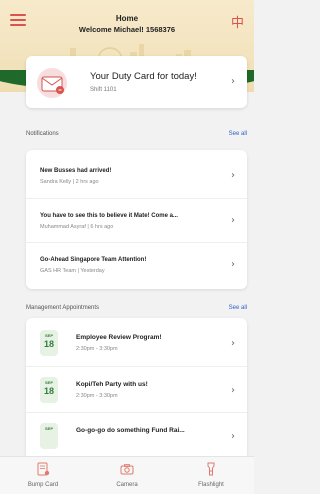 The width and height of the screenshot is (320, 494). Describe the element at coordinates (63, 308) in the screenshot. I see `appointments-title: Management Appointments` at that location.